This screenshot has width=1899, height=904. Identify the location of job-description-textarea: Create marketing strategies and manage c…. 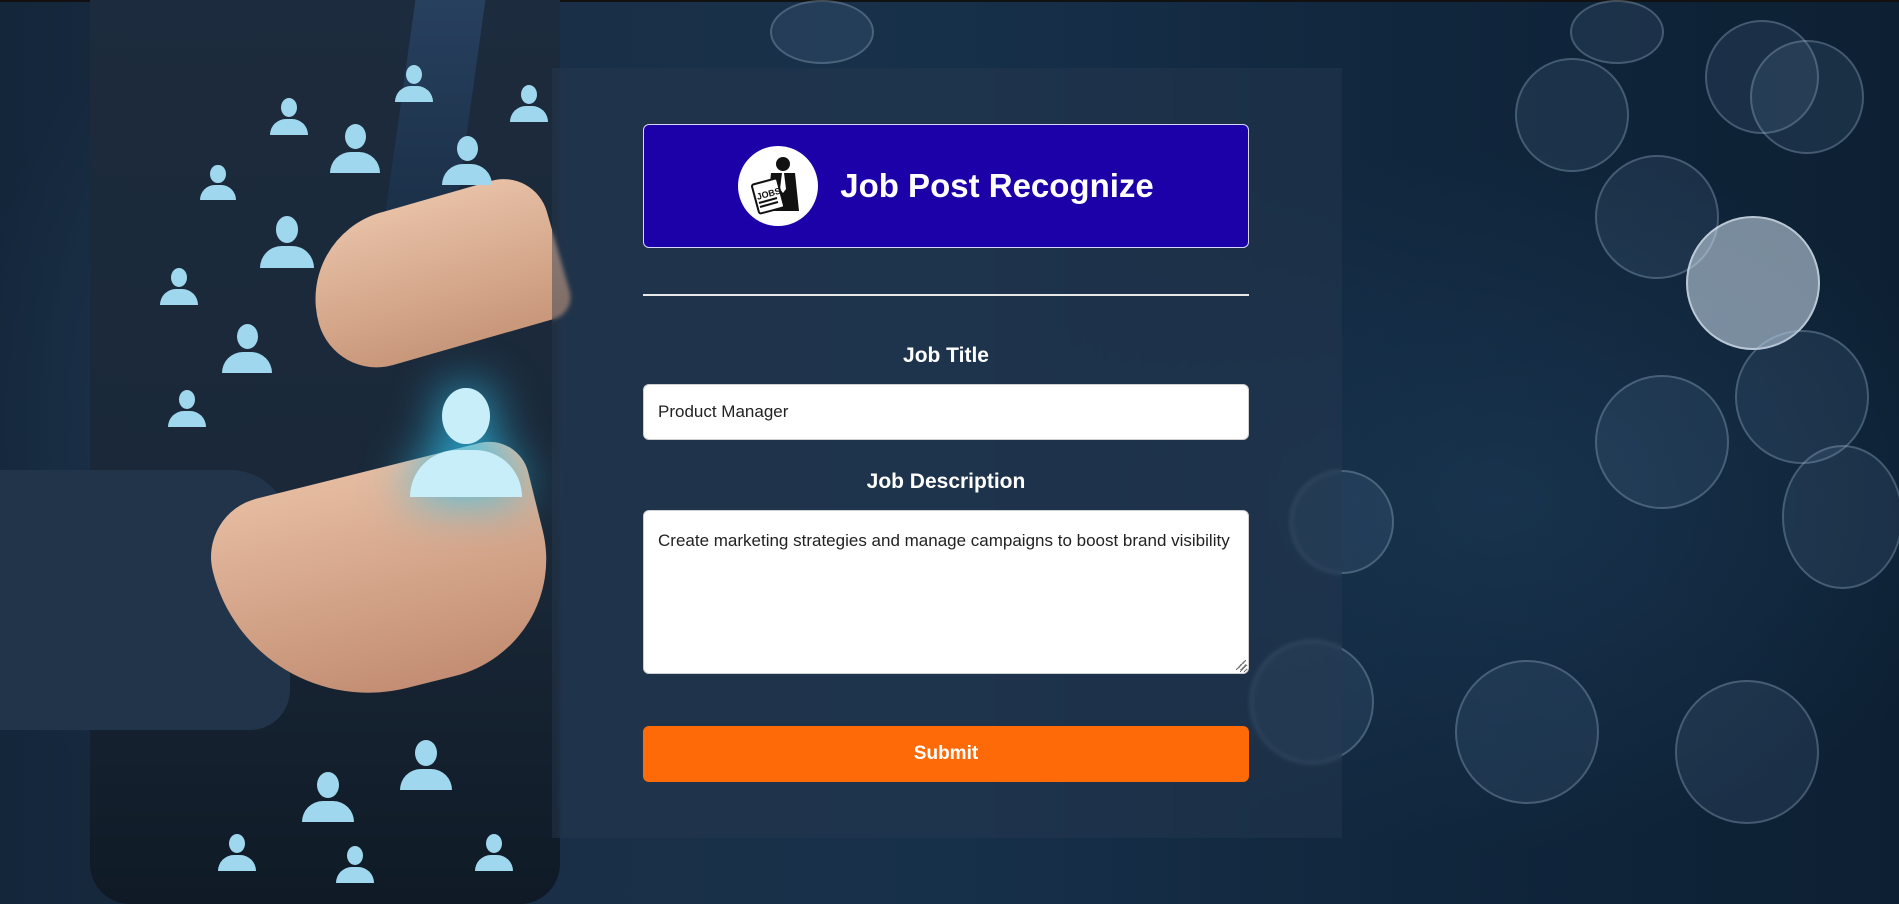
(946, 592).